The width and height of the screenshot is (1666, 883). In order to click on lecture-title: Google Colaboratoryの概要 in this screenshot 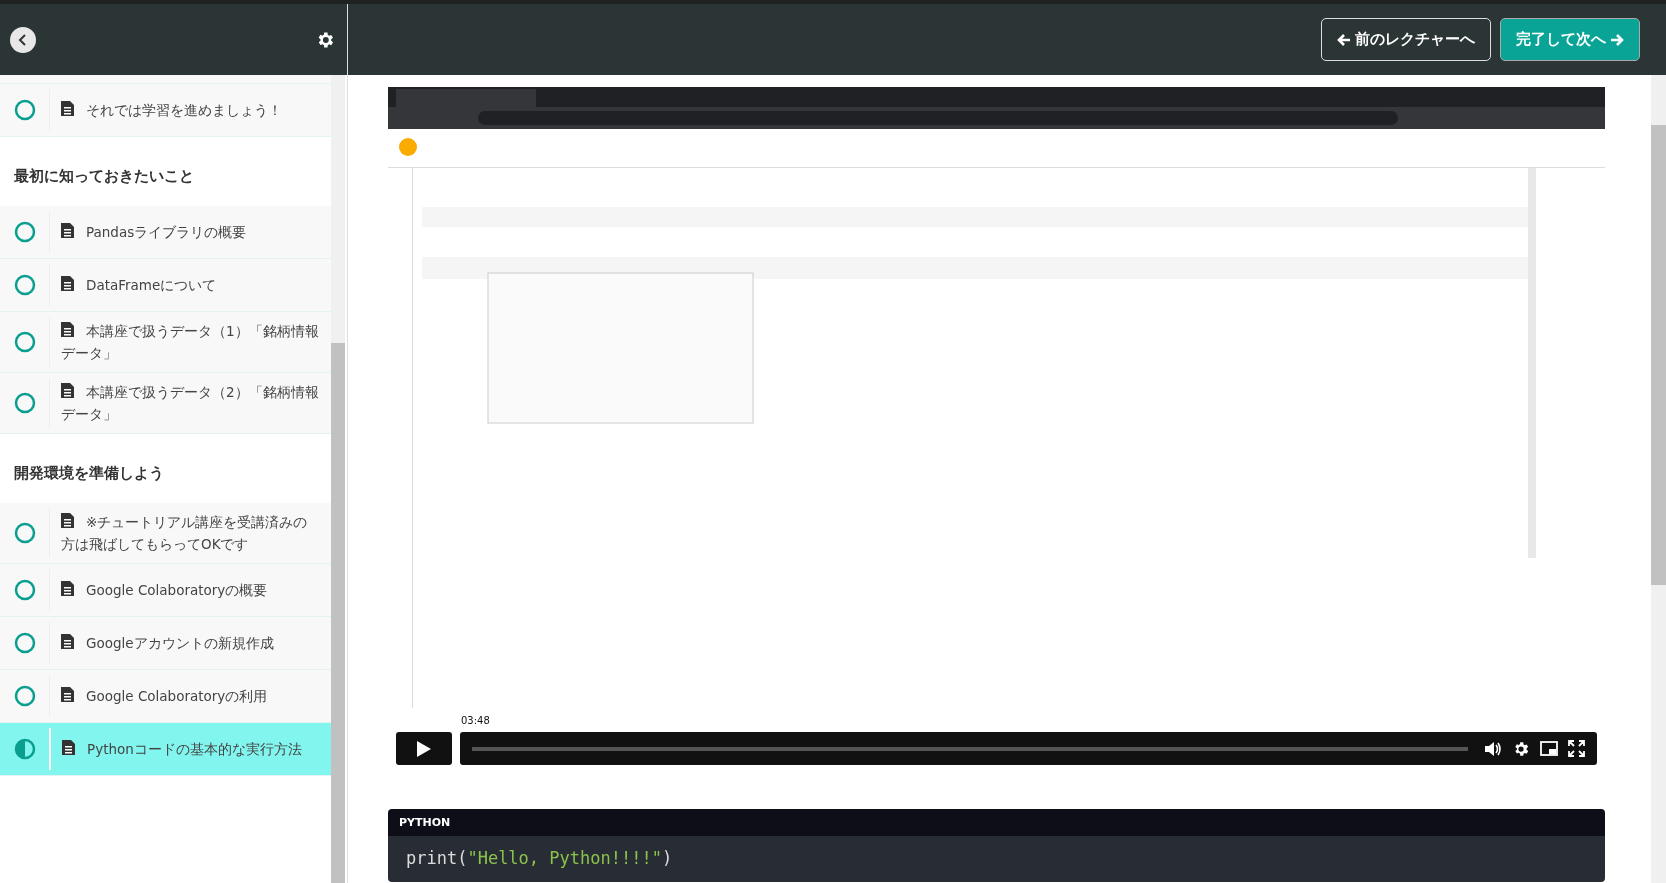, I will do `click(164, 590)`.